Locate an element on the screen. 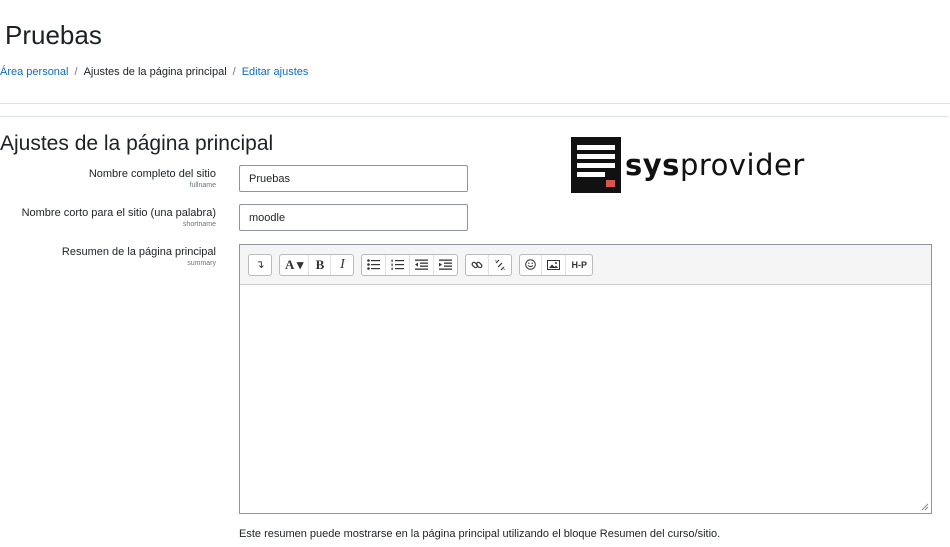  font-style-button: A ▾ is located at coordinates (295, 264).